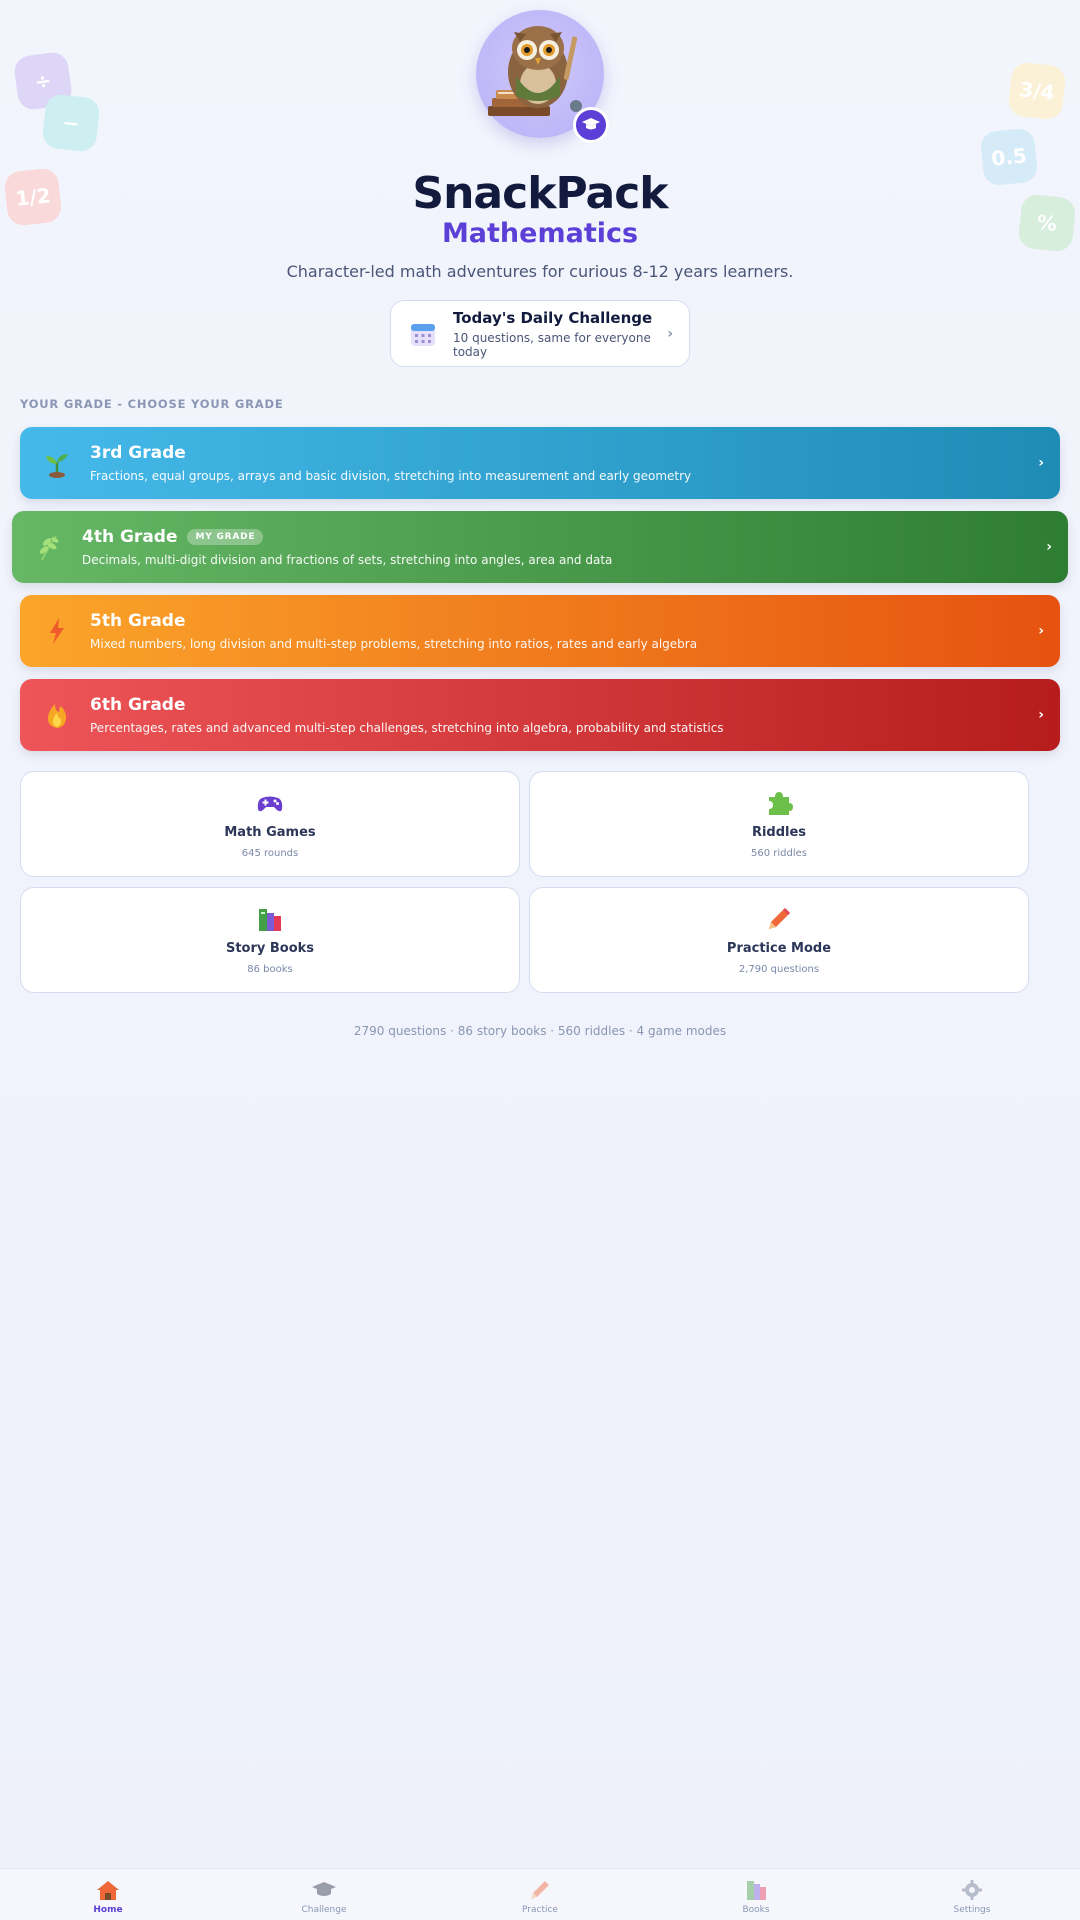  Describe the element at coordinates (423, 334) in the screenshot. I see `calendar-icon` at that location.